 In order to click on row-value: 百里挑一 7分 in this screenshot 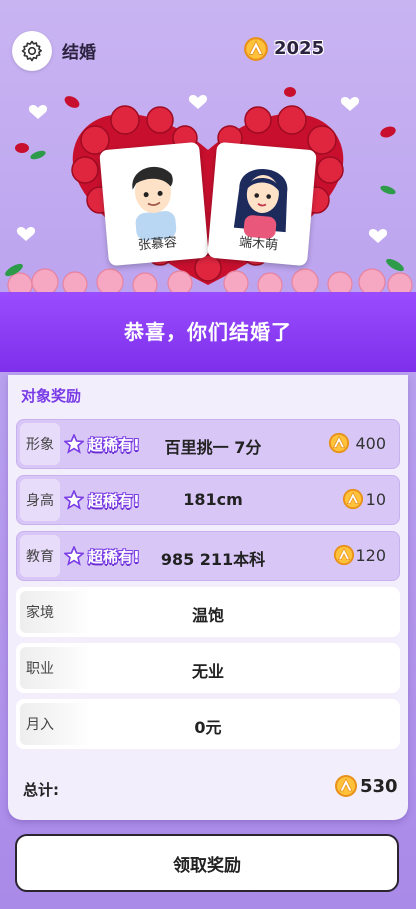, I will do `click(213, 447)`.